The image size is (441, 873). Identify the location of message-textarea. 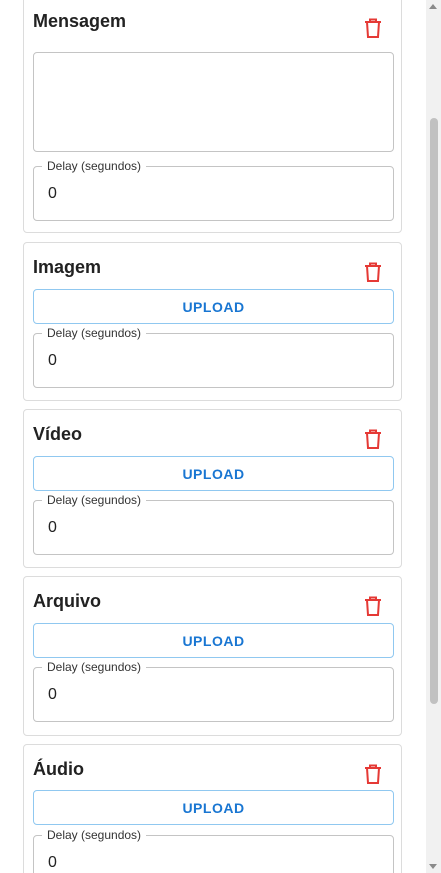
(213, 102).